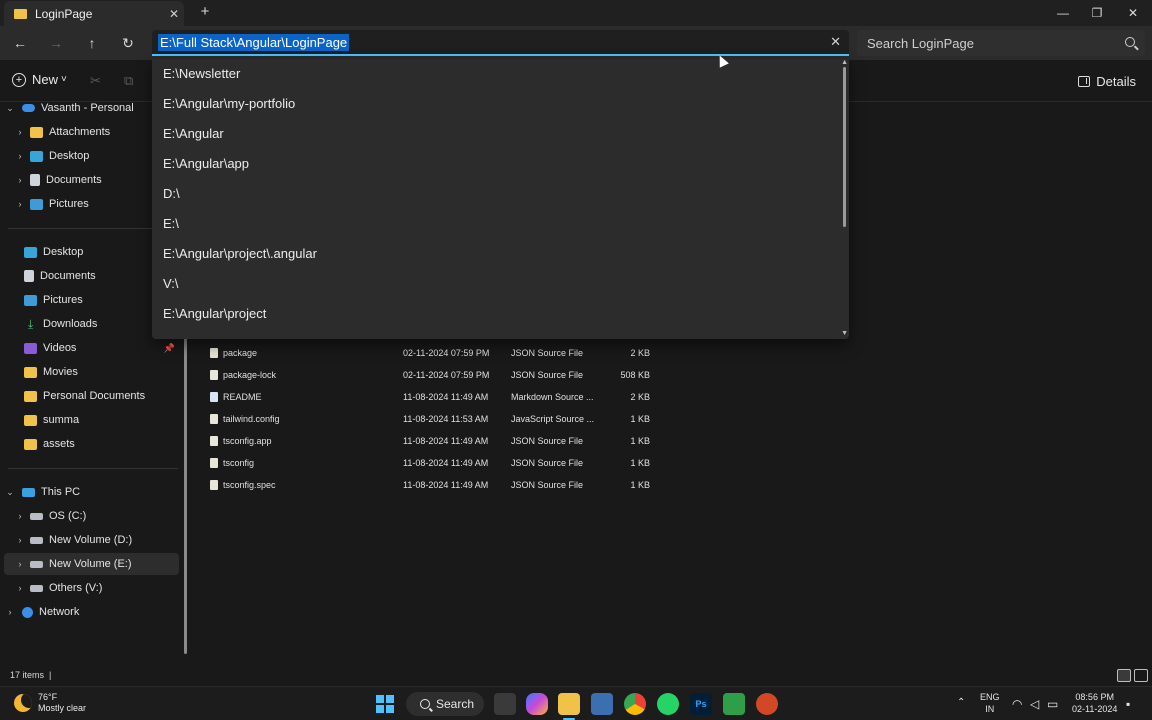  Describe the element at coordinates (214, 375) in the screenshot. I see `json-file-icon` at that location.